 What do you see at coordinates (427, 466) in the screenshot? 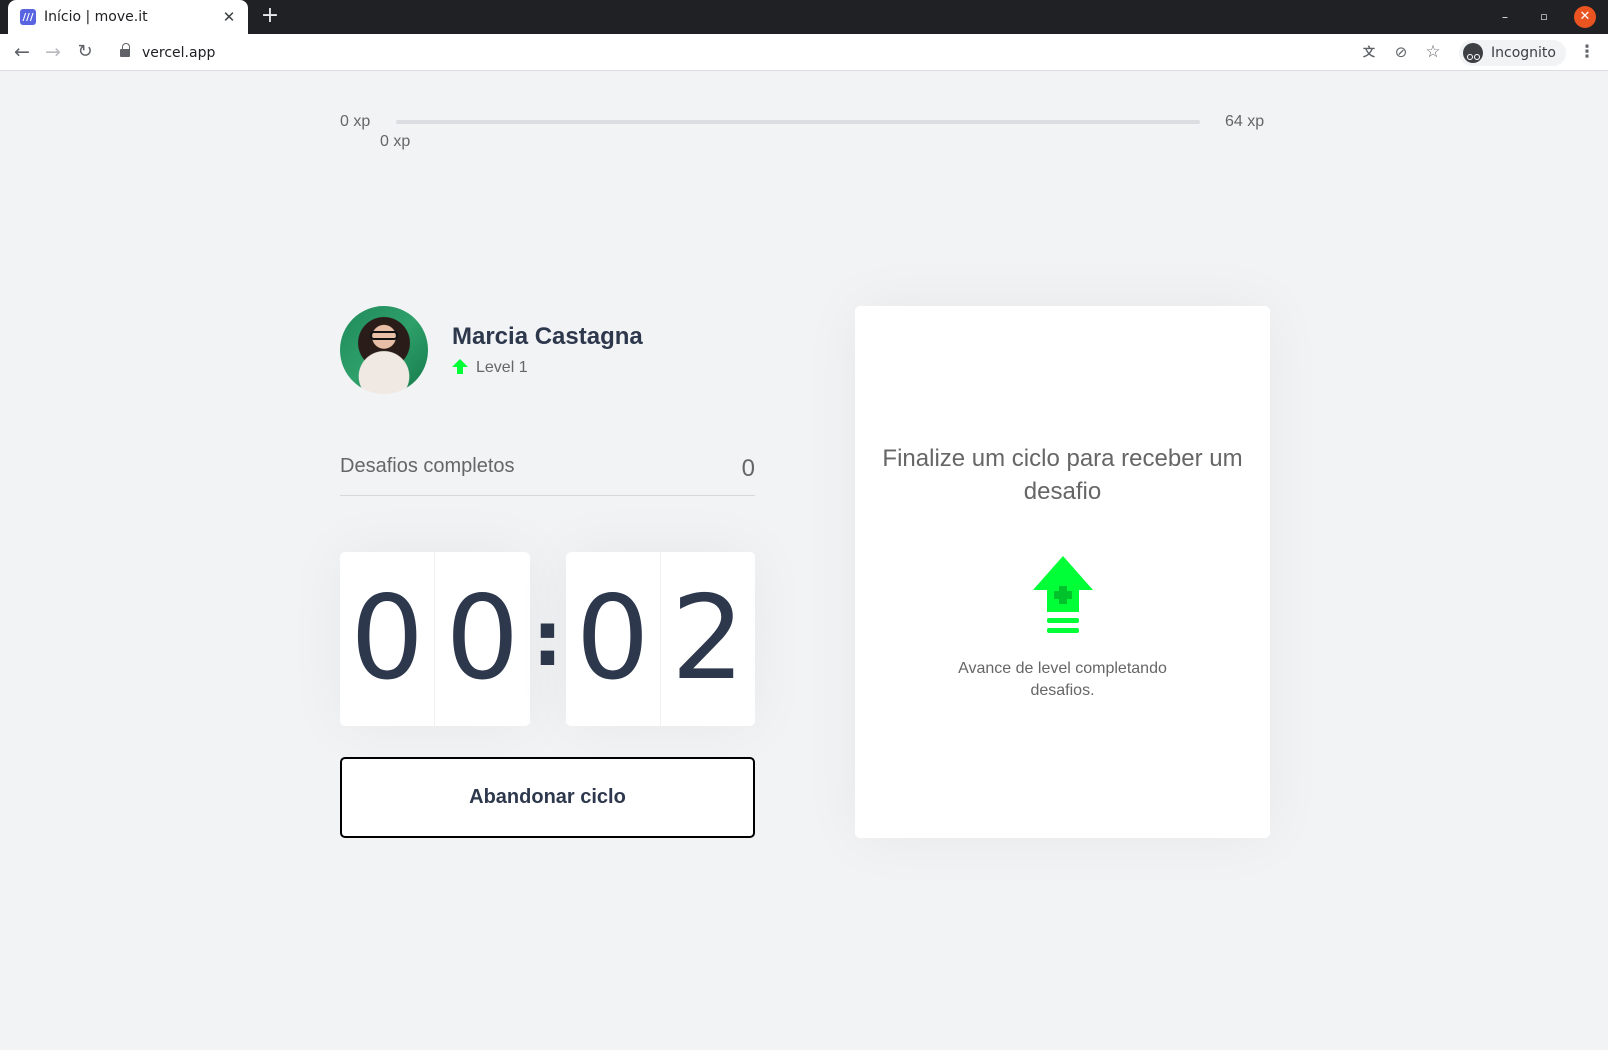
I see `completed-challenges-label: Desafios completos` at bounding box center [427, 466].